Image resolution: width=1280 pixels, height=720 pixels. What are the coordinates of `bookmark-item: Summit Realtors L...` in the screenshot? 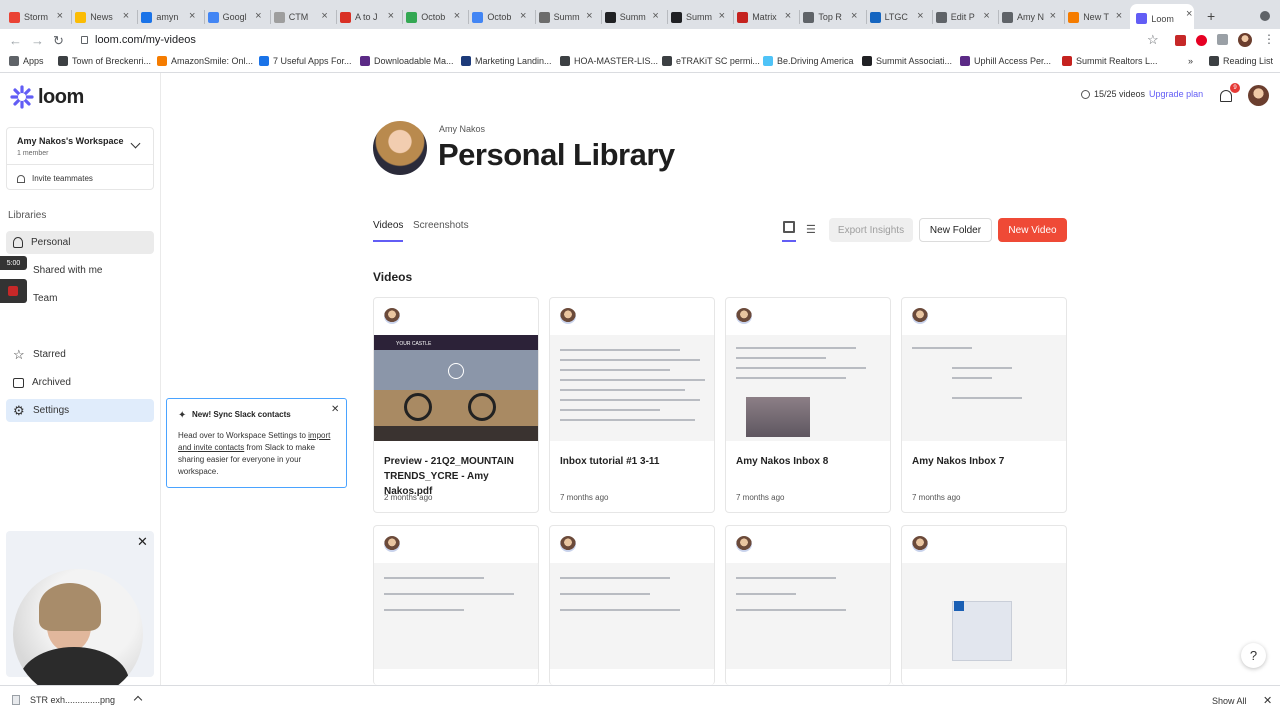 It's located at (1110, 61).